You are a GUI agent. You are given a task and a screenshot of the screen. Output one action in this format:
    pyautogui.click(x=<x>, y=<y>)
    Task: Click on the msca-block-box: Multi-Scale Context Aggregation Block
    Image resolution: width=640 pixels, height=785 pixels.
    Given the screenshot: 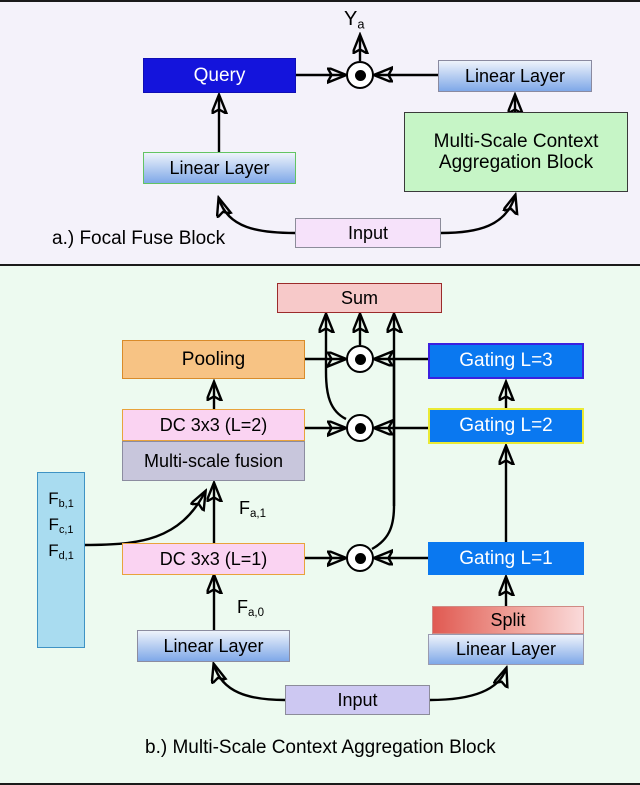 What is the action you would take?
    pyautogui.click(x=516, y=152)
    